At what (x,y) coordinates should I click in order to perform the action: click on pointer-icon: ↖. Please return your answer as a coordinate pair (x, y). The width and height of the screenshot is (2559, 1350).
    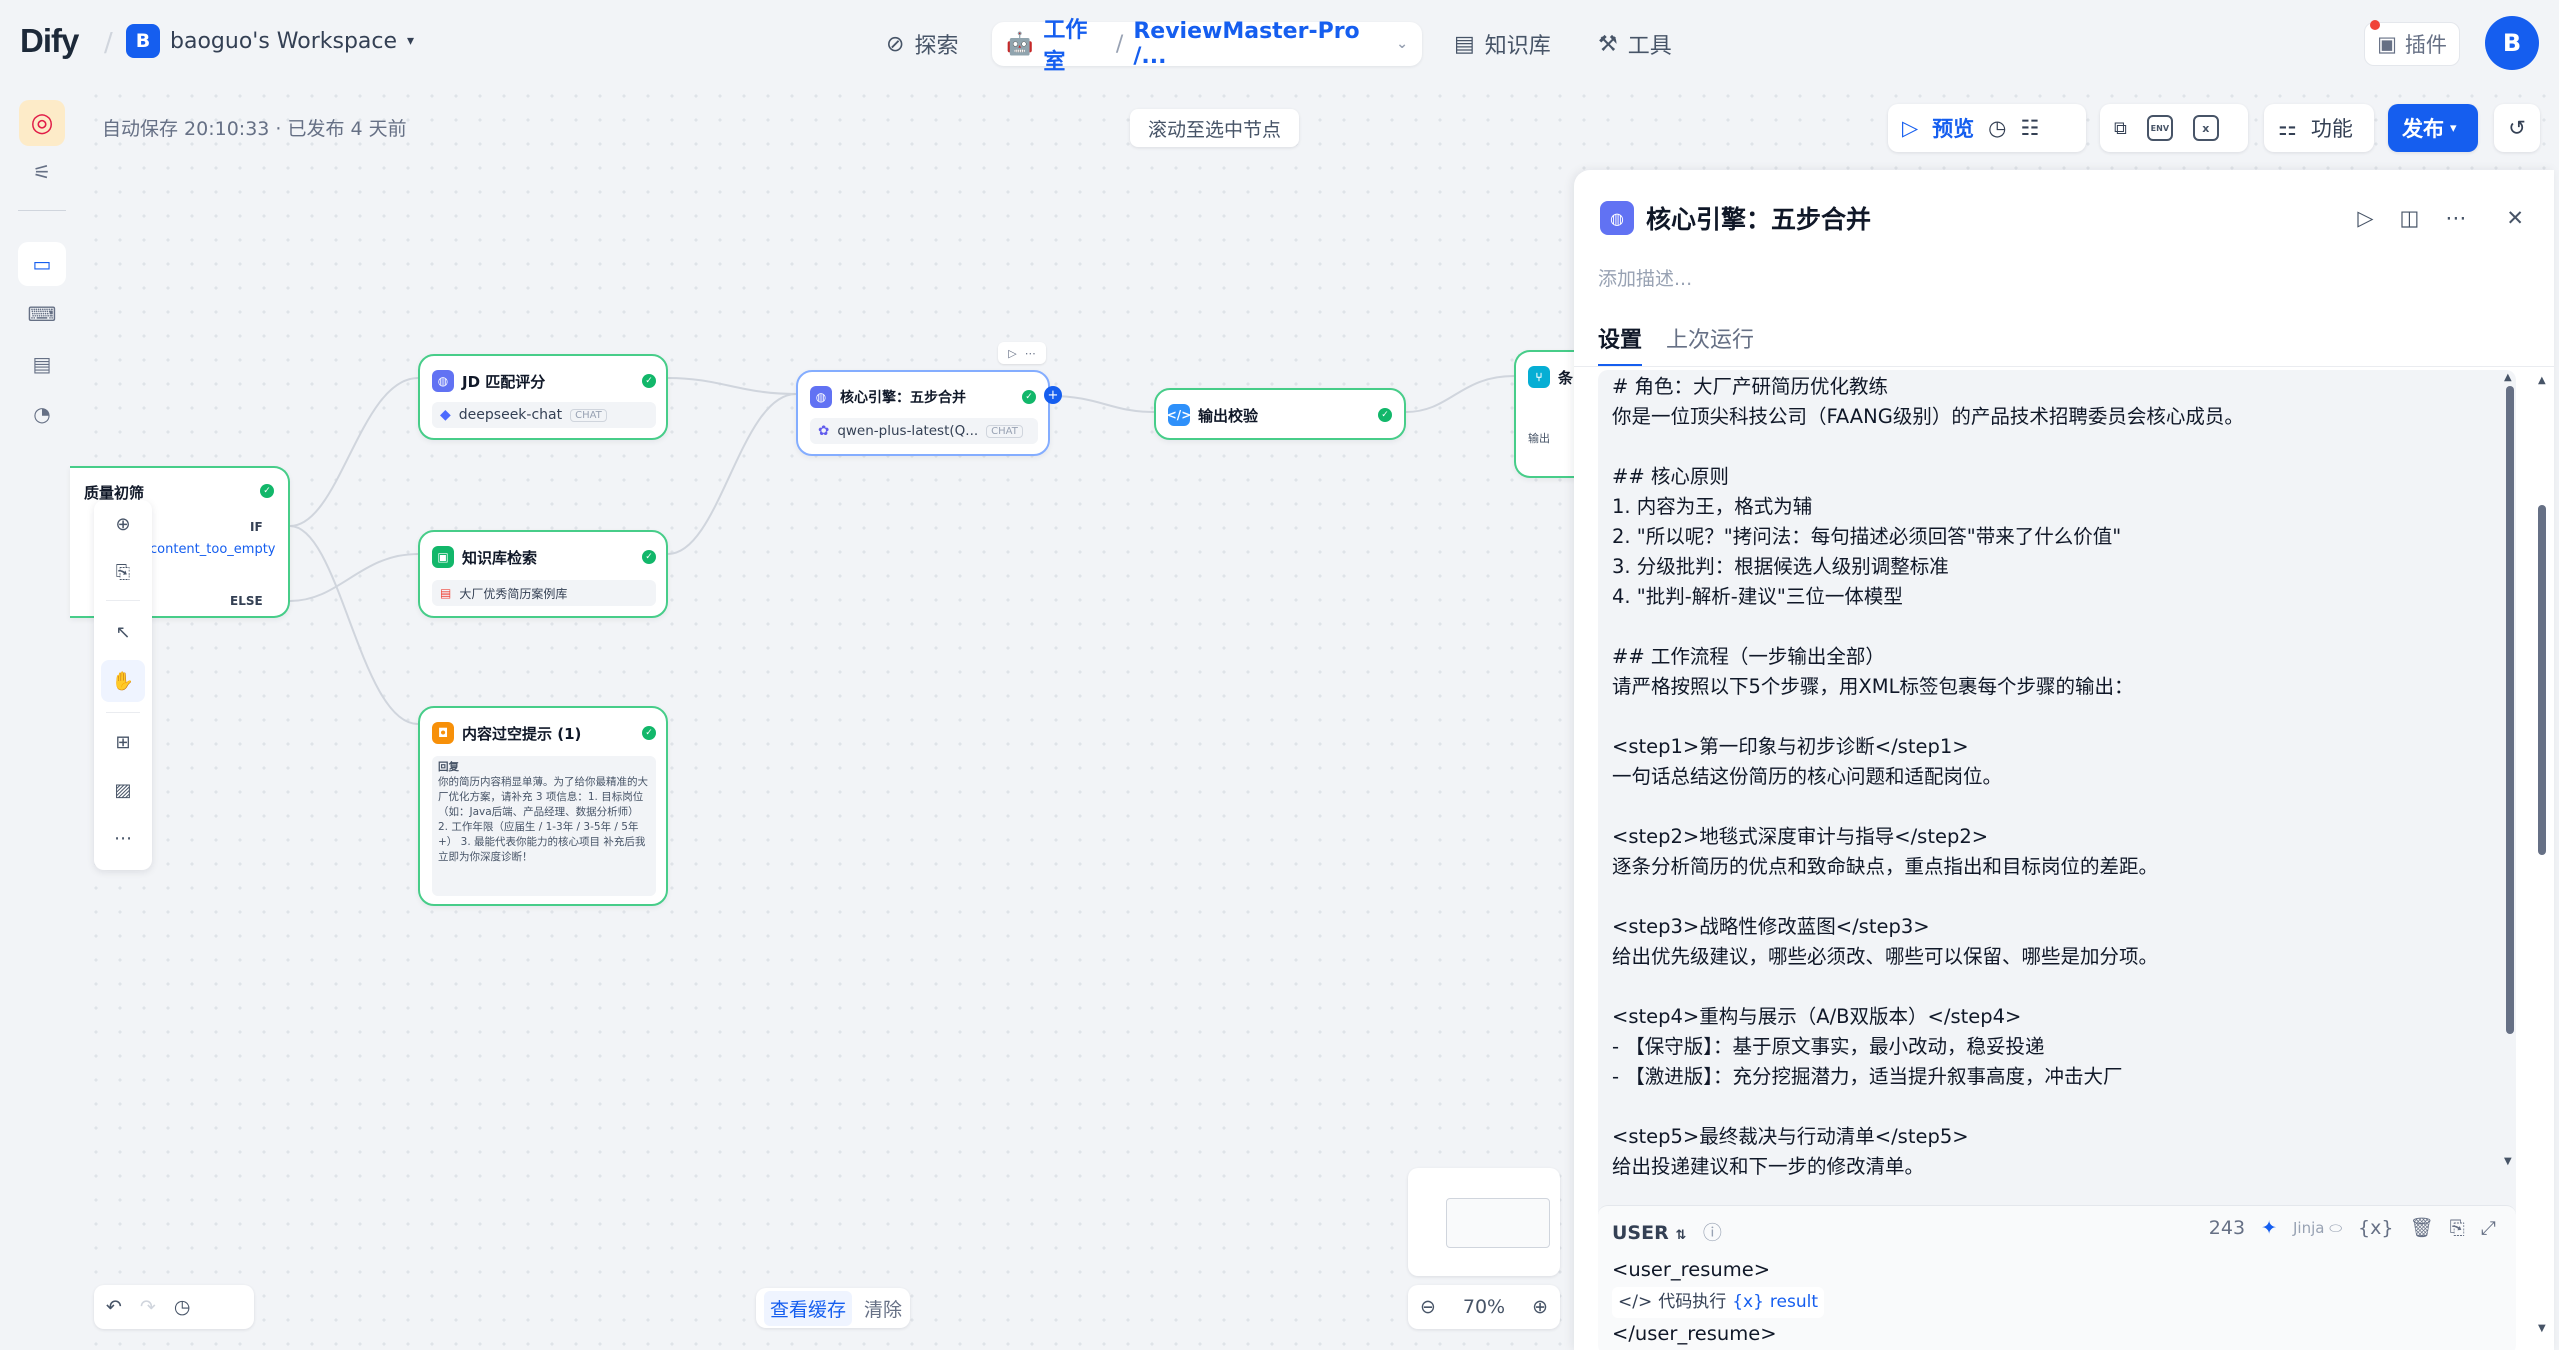
    Looking at the image, I should click on (123, 632).